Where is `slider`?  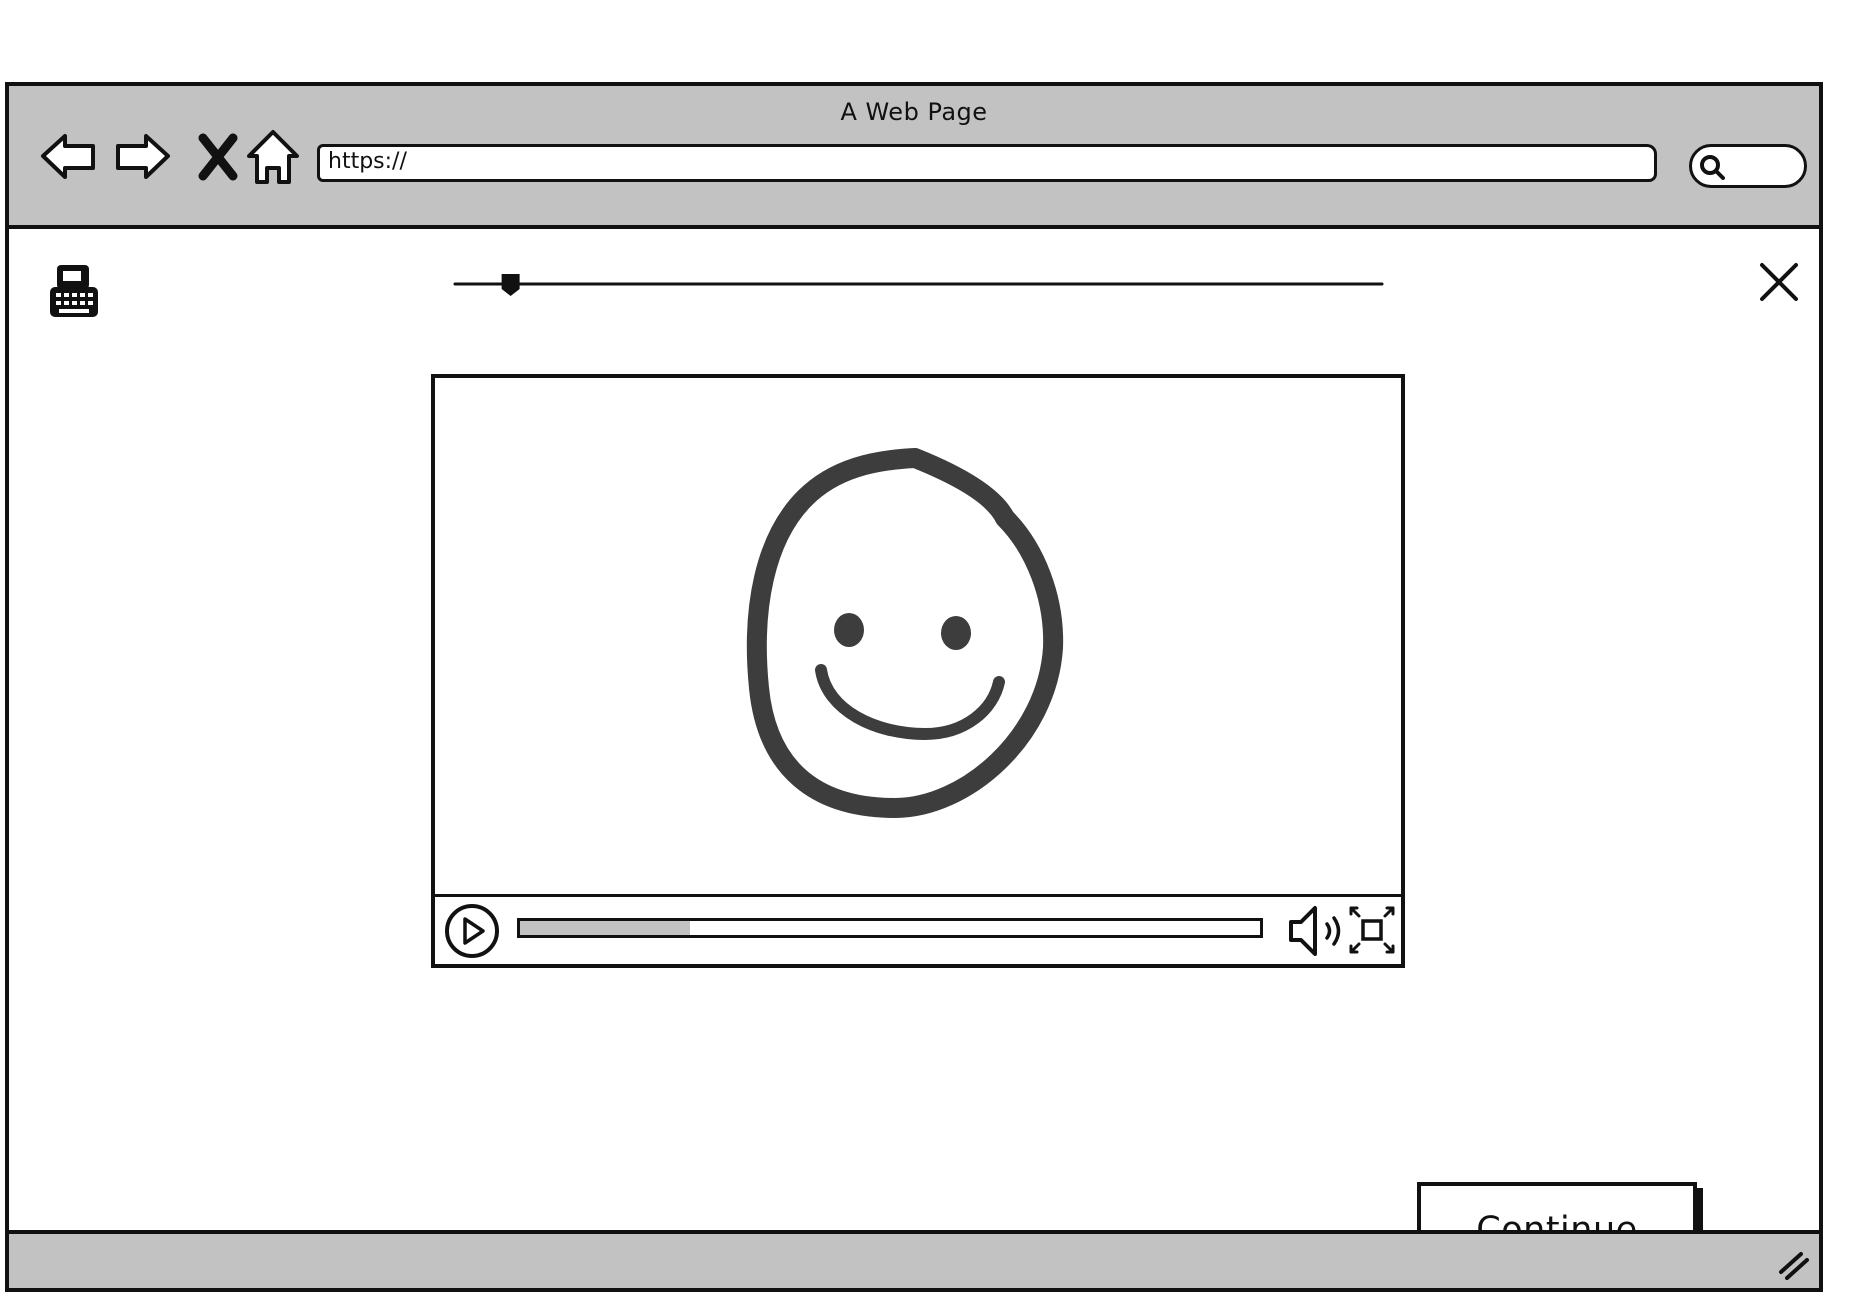
slider is located at coordinates (918, 284).